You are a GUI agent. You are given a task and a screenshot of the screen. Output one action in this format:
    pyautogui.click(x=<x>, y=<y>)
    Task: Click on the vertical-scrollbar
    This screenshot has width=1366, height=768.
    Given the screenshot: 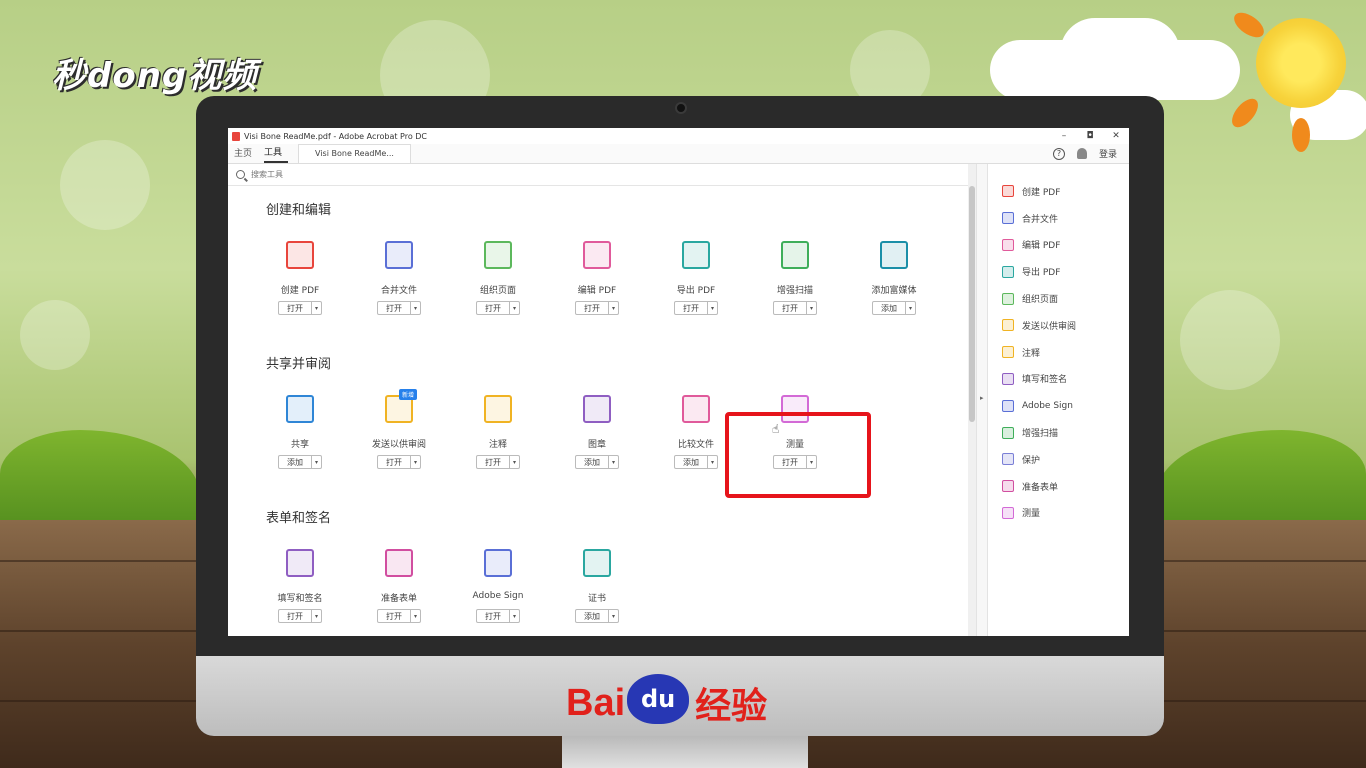 What is the action you would take?
    pyautogui.click(x=972, y=400)
    